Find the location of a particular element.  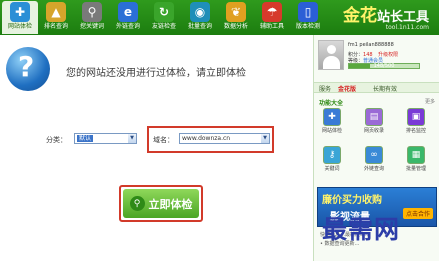

toolbar-item-label: 排名查询 is located at coordinates (55, 26).